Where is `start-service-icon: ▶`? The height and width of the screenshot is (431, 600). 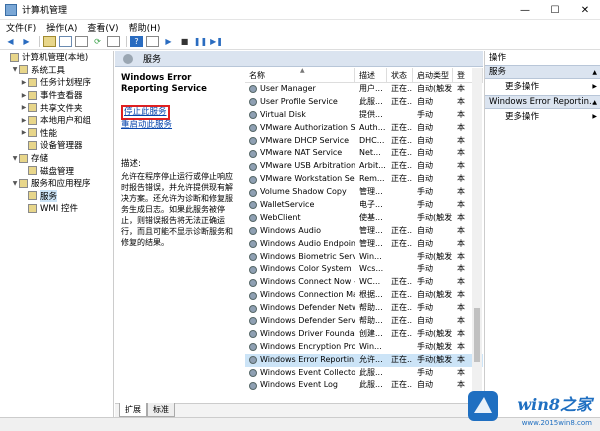 start-service-icon: ▶ is located at coordinates (168, 41).